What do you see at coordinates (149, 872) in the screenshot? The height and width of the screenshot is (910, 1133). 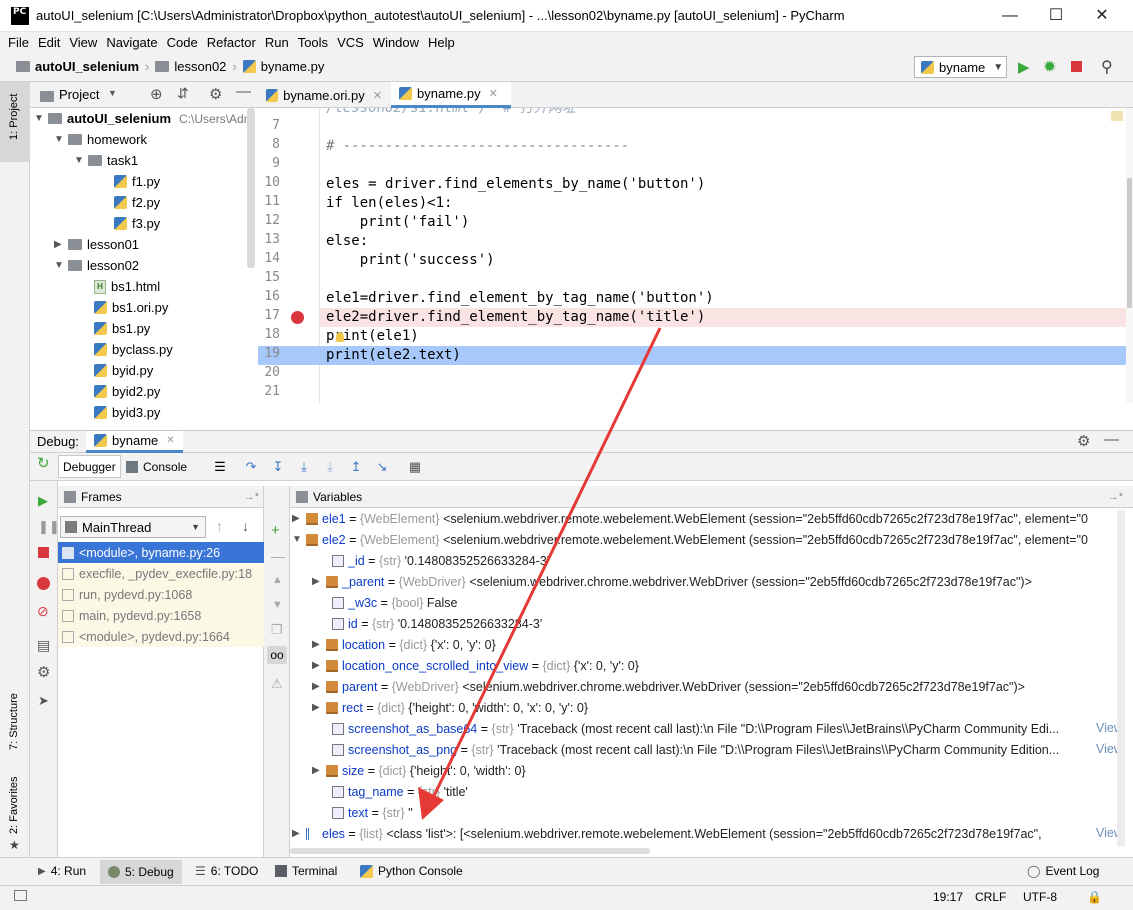 I see `tool-tab-label: 5: Debug` at bounding box center [149, 872].